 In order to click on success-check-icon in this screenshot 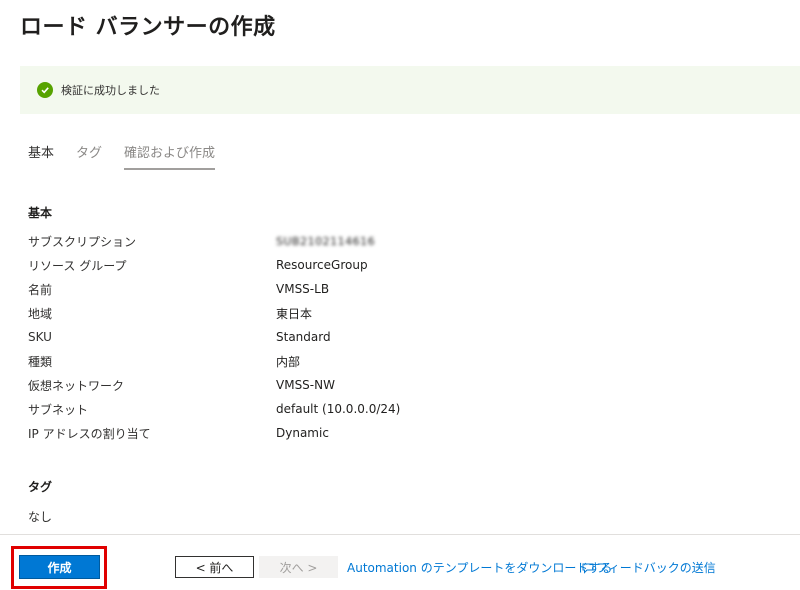, I will do `click(45, 90)`.